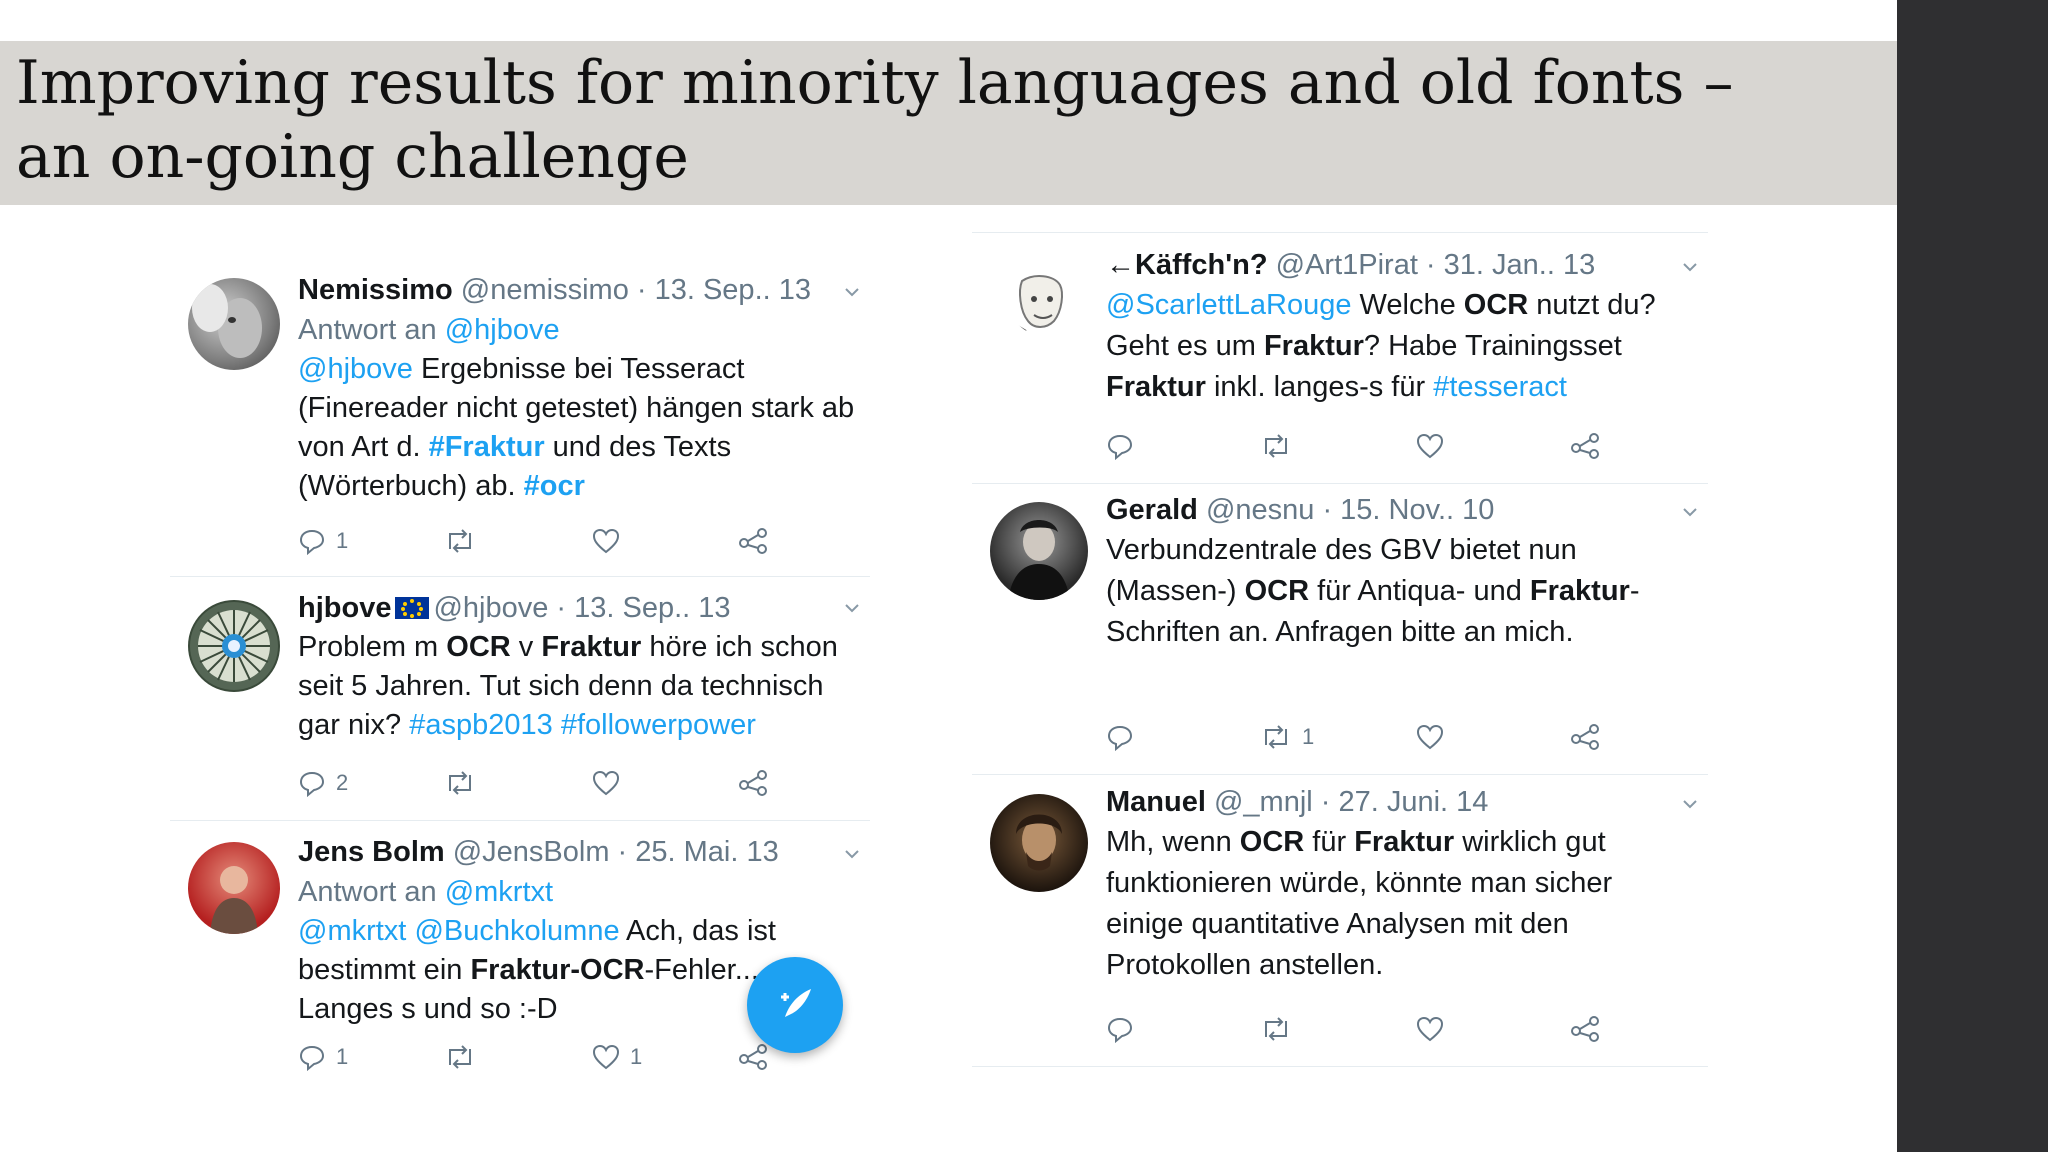 The image size is (2048, 1152). I want to click on tweet-header: Jens Bolm @JensBolm · 25. Mai. 13, so click(579, 852).